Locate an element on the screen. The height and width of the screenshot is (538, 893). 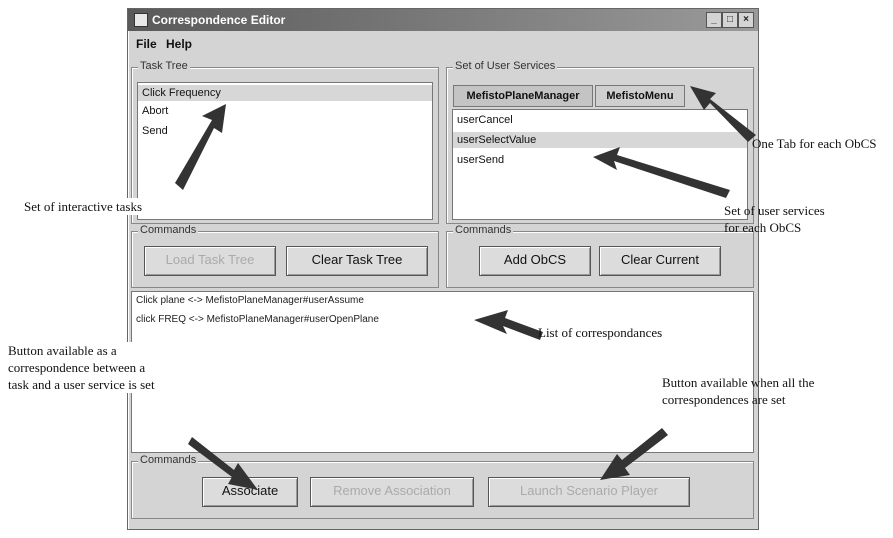
service-item: userSelectValue is located at coordinates (600, 140).